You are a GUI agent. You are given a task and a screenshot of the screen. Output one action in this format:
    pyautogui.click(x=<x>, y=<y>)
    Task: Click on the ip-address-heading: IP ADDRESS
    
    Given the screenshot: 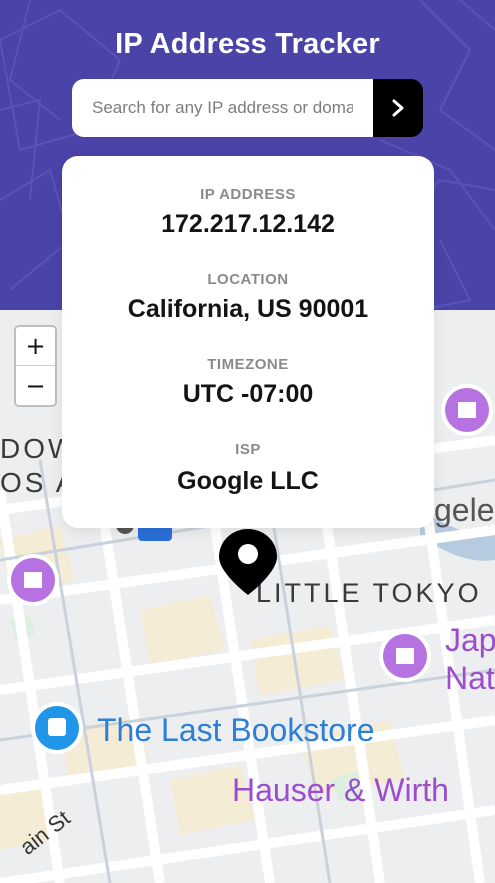 What is the action you would take?
    pyautogui.click(x=248, y=194)
    